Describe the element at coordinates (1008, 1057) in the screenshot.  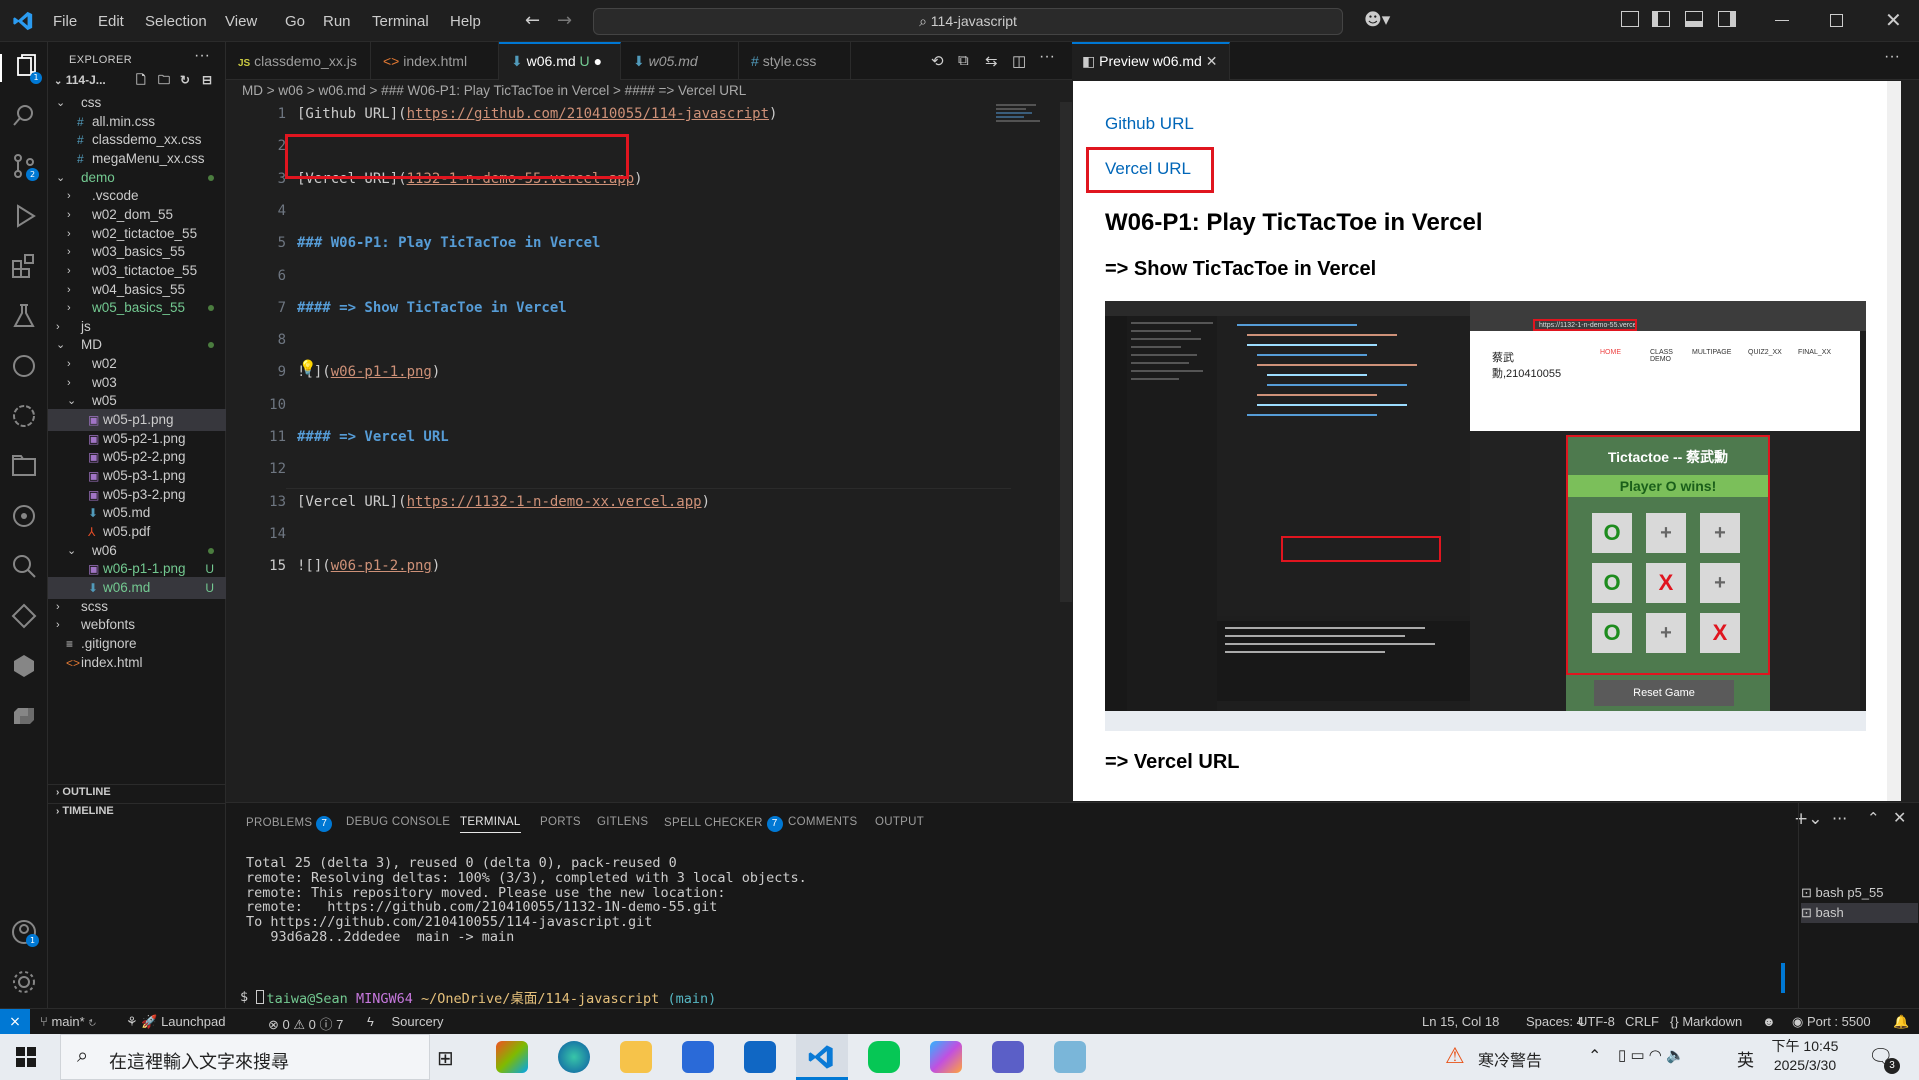
I see `teams-icon` at that location.